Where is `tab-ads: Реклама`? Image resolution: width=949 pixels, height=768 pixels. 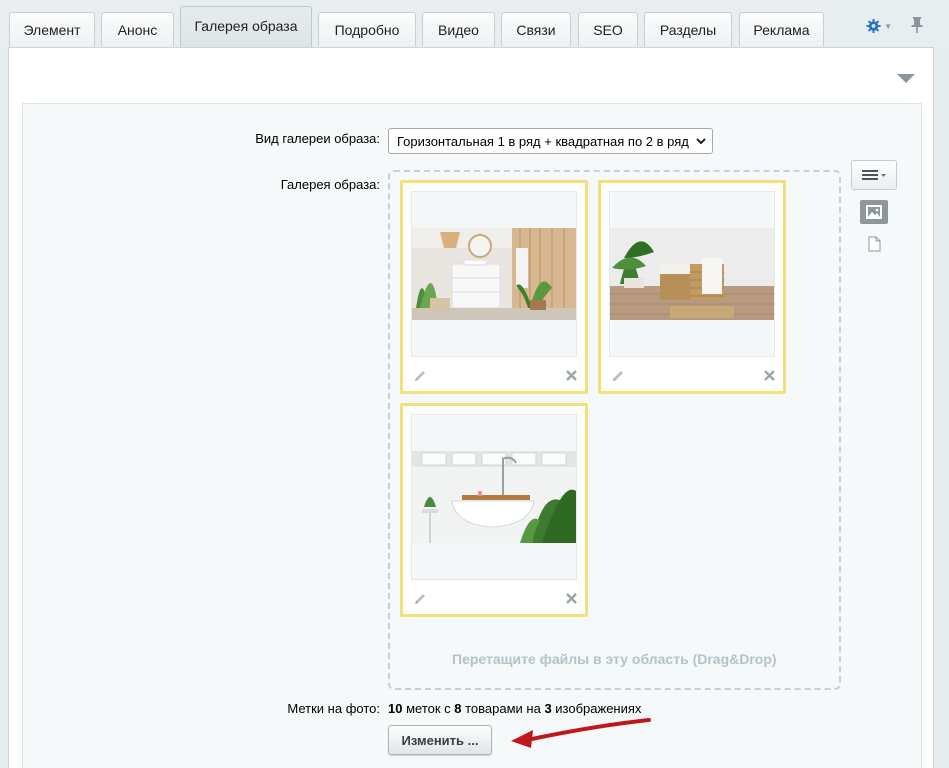 tab-ads: Реклама is located at coordinates (781, 29).